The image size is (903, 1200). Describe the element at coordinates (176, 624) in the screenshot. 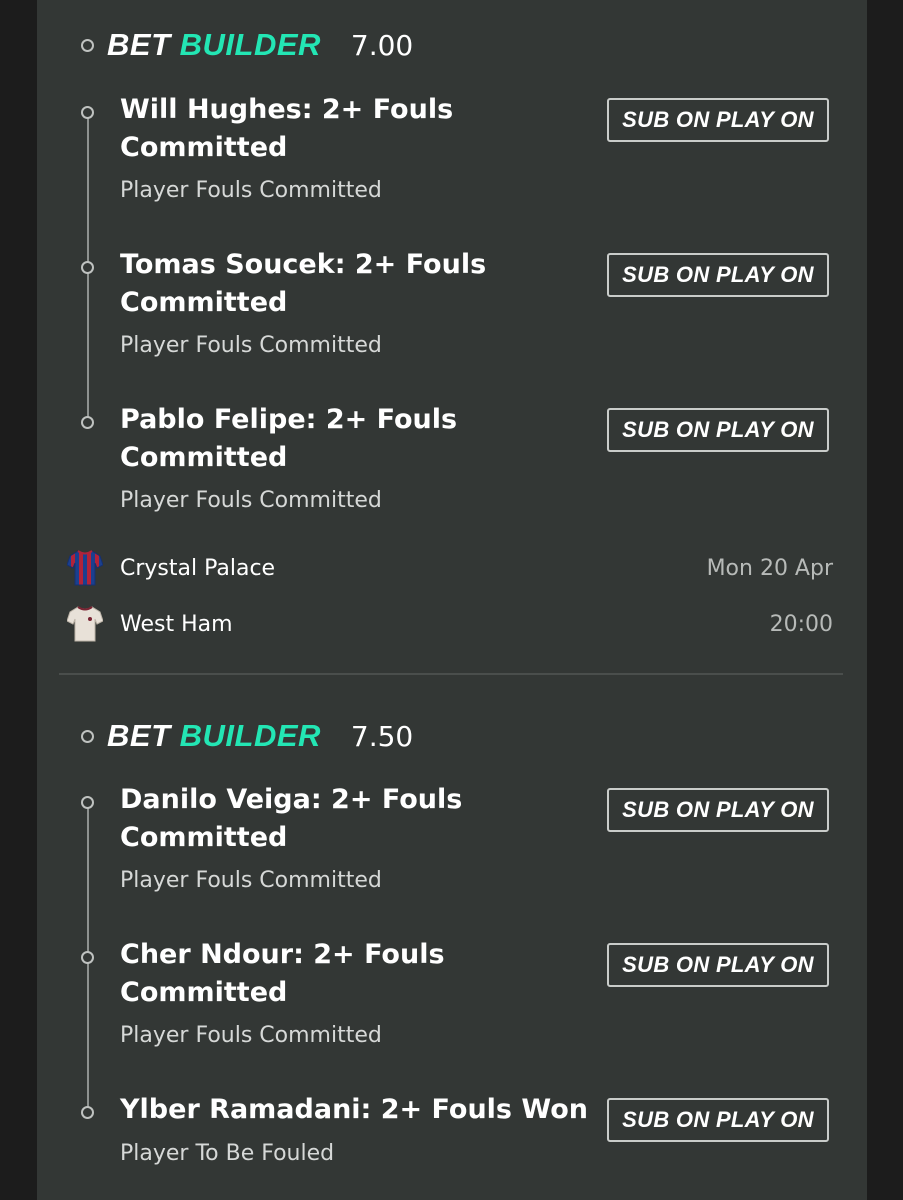

I see `away-team-name: West Ham` at that location.